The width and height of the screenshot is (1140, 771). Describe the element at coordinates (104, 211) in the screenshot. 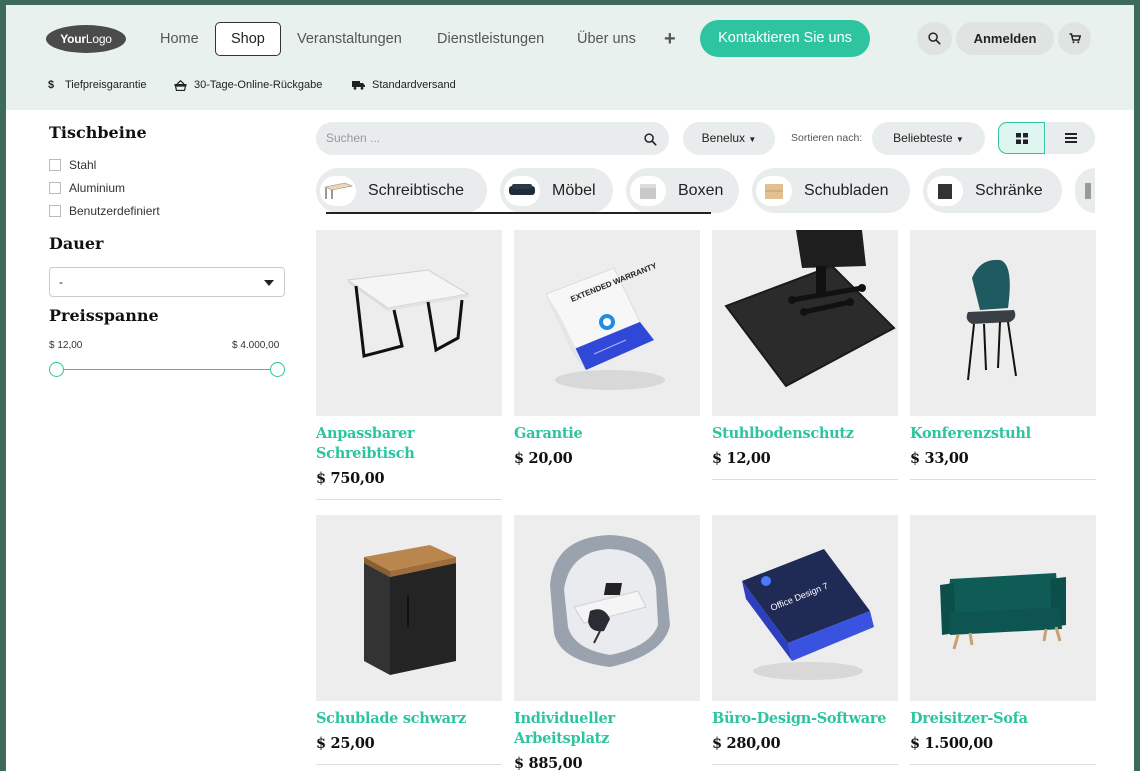

I see `filter-custom: Benutzerdefiniert` at that location.